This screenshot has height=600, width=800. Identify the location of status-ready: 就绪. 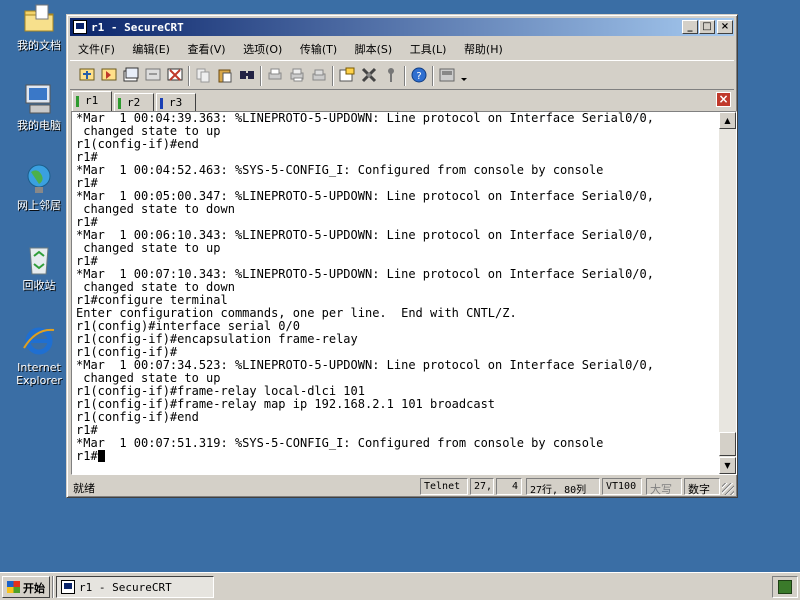
(84, 488).